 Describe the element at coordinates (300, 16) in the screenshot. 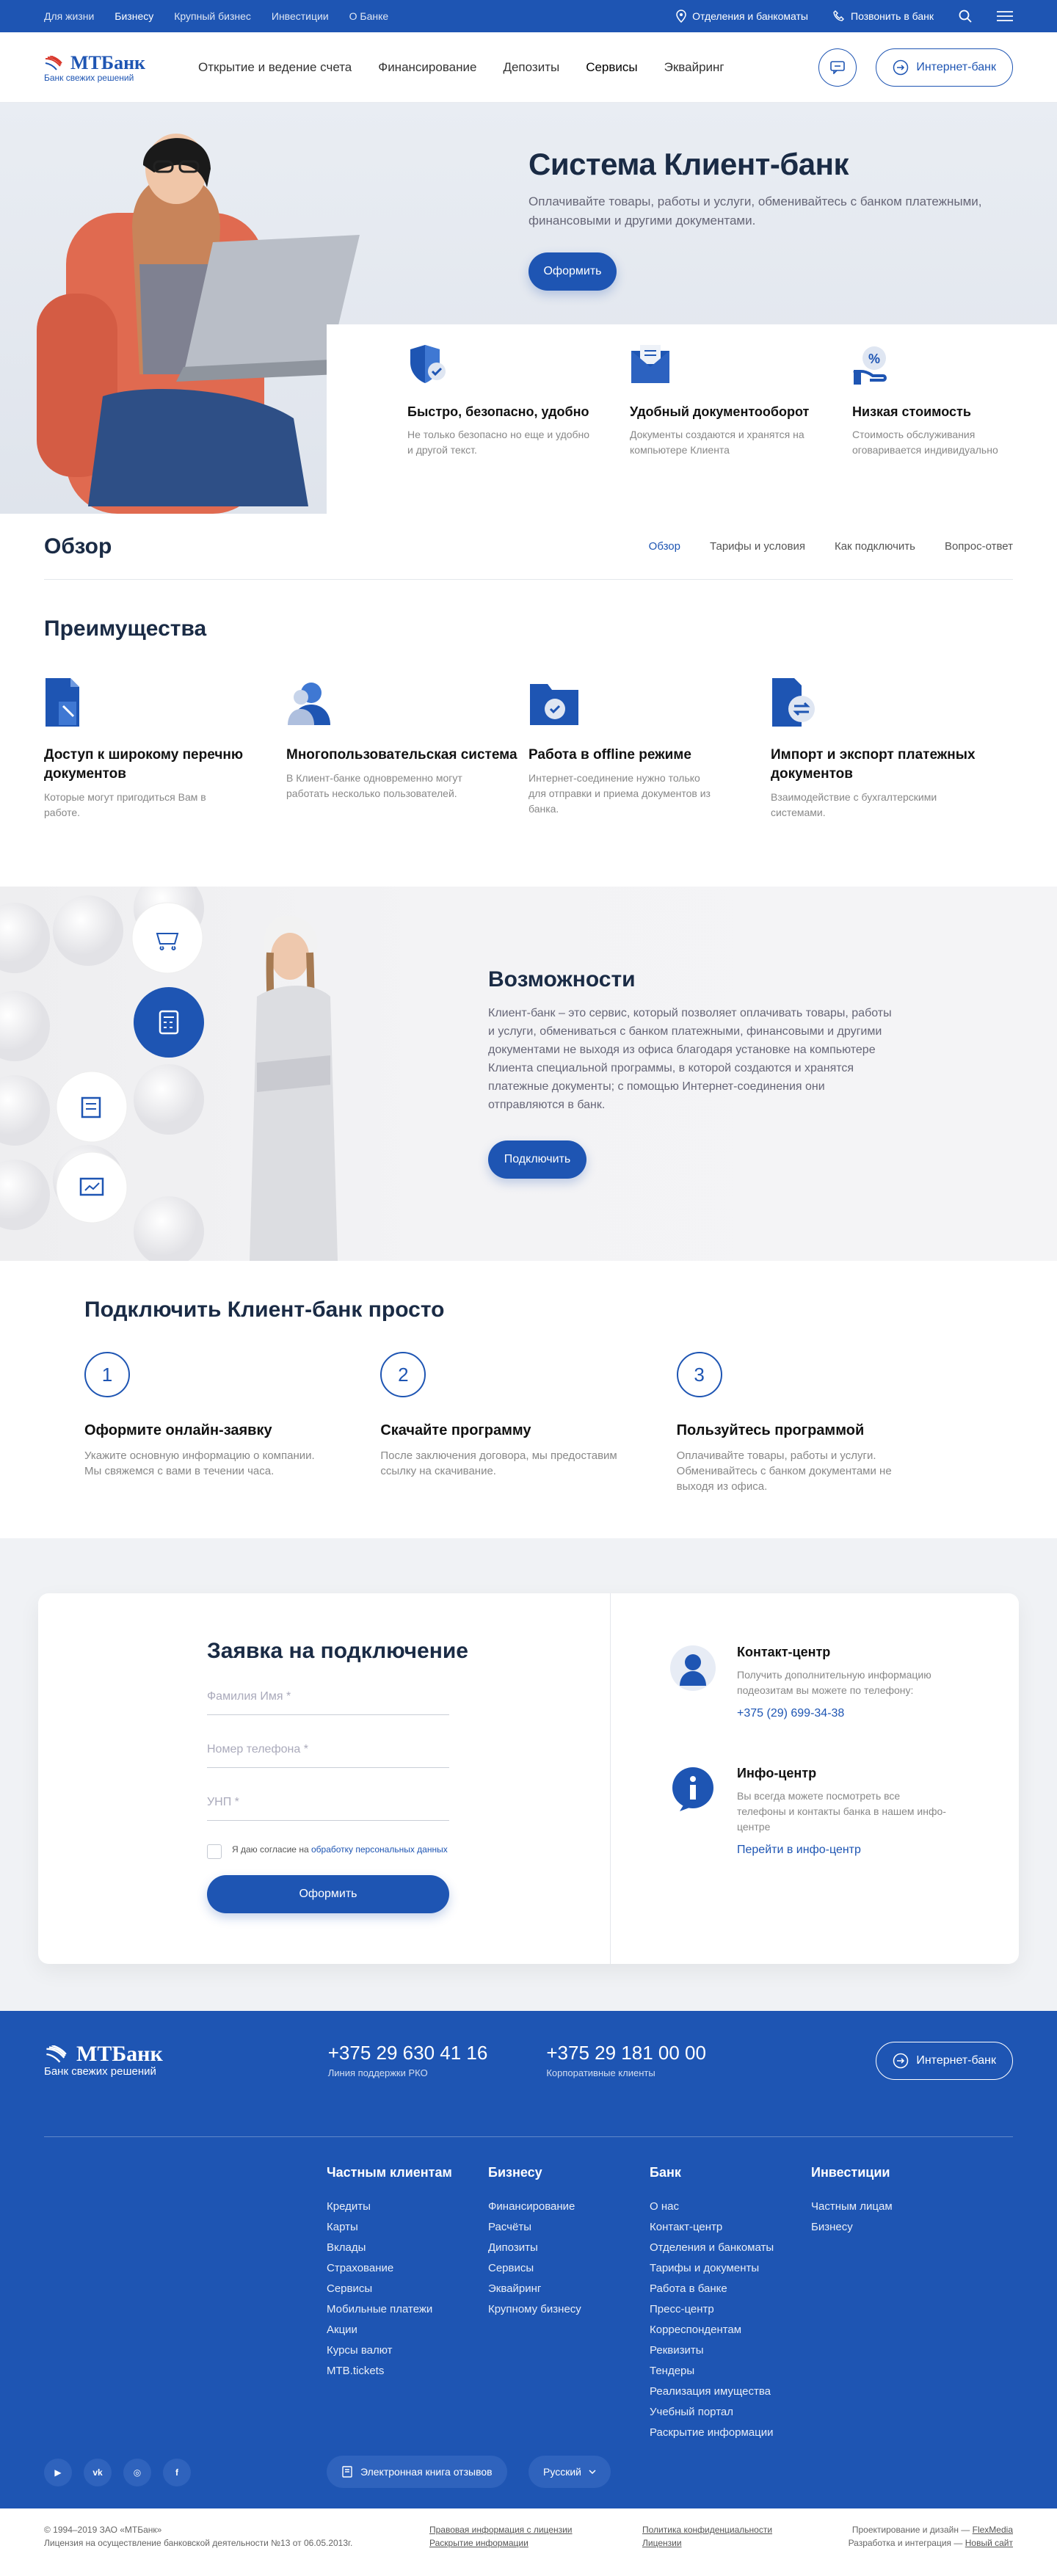

I see `segment-investments: Инвестиции` at that location.